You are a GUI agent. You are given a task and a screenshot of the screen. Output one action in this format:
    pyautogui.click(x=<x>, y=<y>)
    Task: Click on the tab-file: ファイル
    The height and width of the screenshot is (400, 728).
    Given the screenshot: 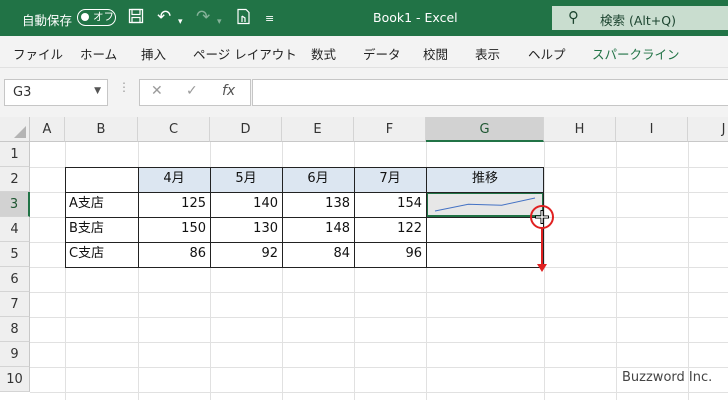 What is the action you would take?
    pyautogui.click(x=38, y=53)
    